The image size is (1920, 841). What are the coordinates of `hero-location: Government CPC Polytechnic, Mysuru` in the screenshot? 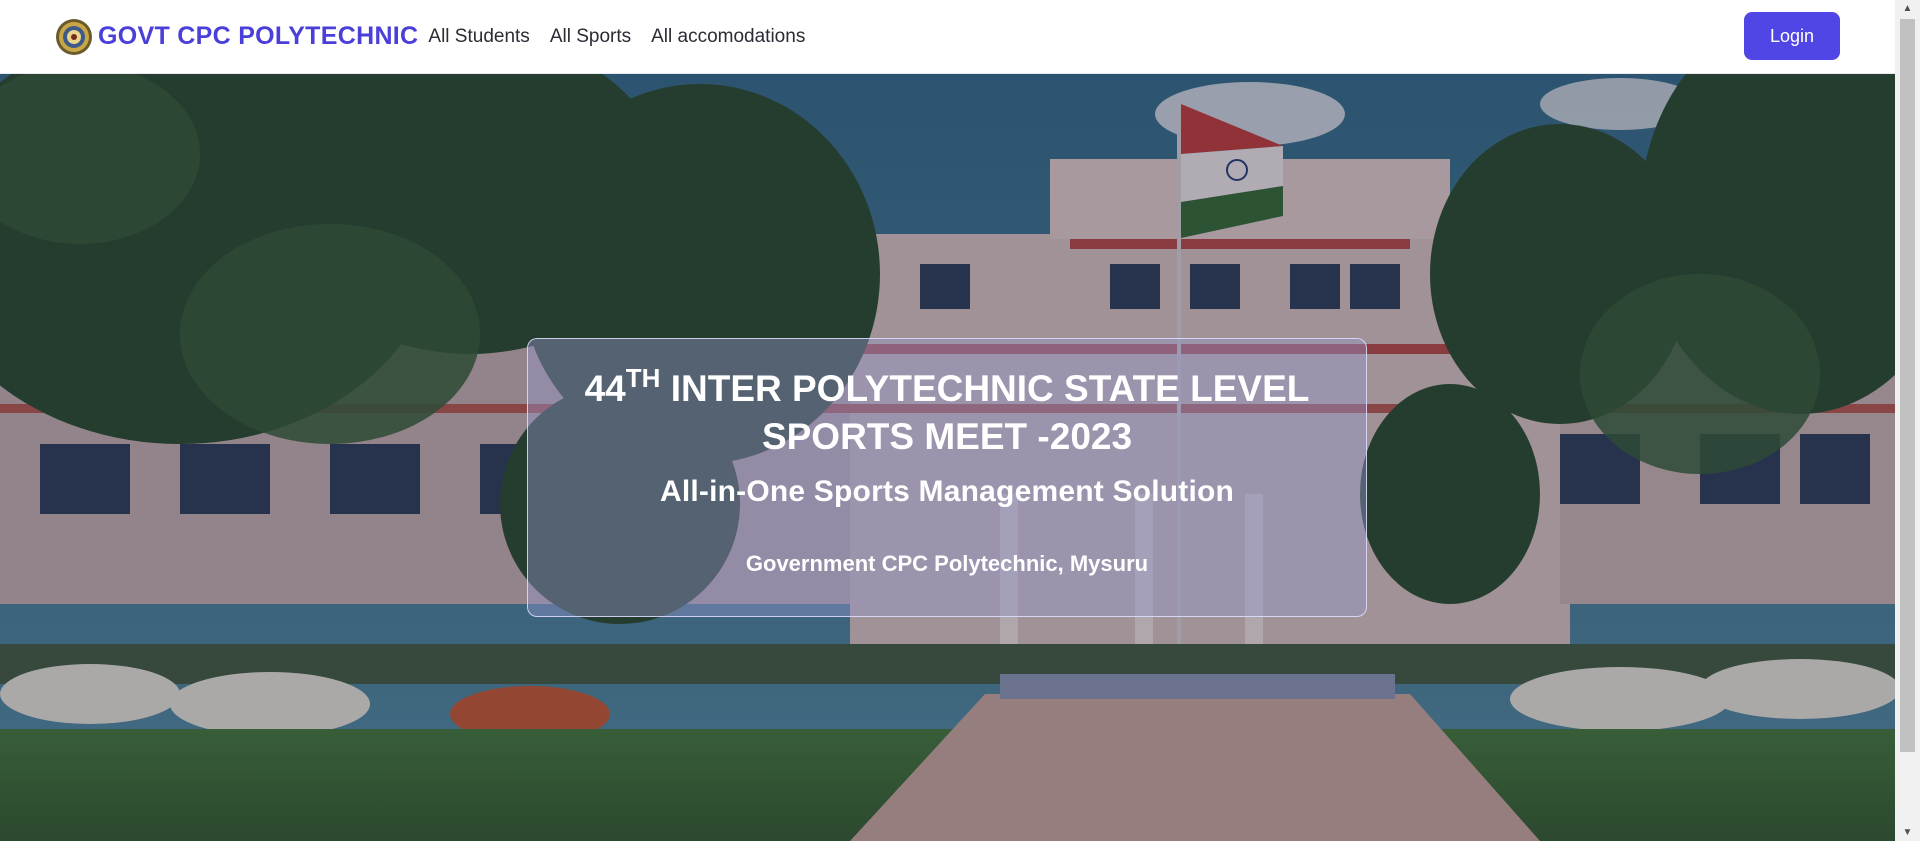 It's located at (947, 563).